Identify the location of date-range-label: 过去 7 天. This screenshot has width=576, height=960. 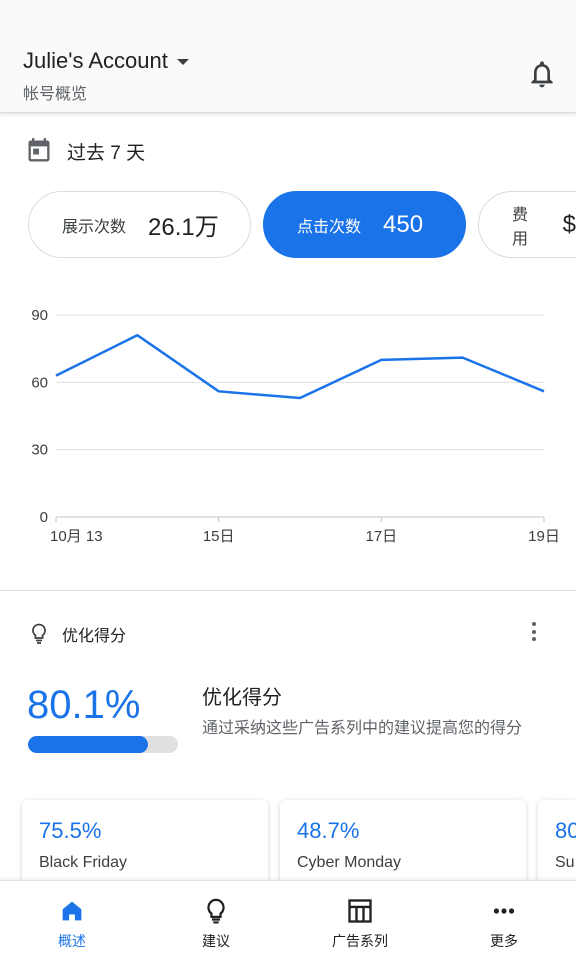
(106, 153).